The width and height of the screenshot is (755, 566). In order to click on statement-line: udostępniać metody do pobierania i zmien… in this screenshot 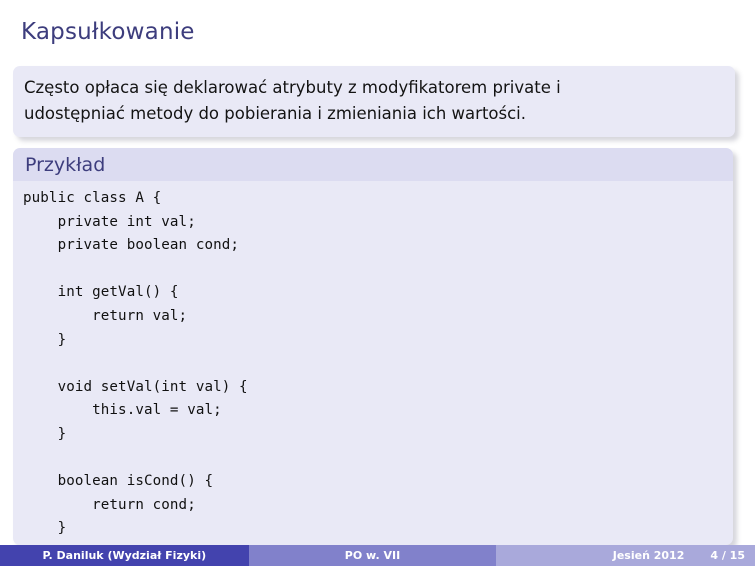, I will do `click(275, 113)`.